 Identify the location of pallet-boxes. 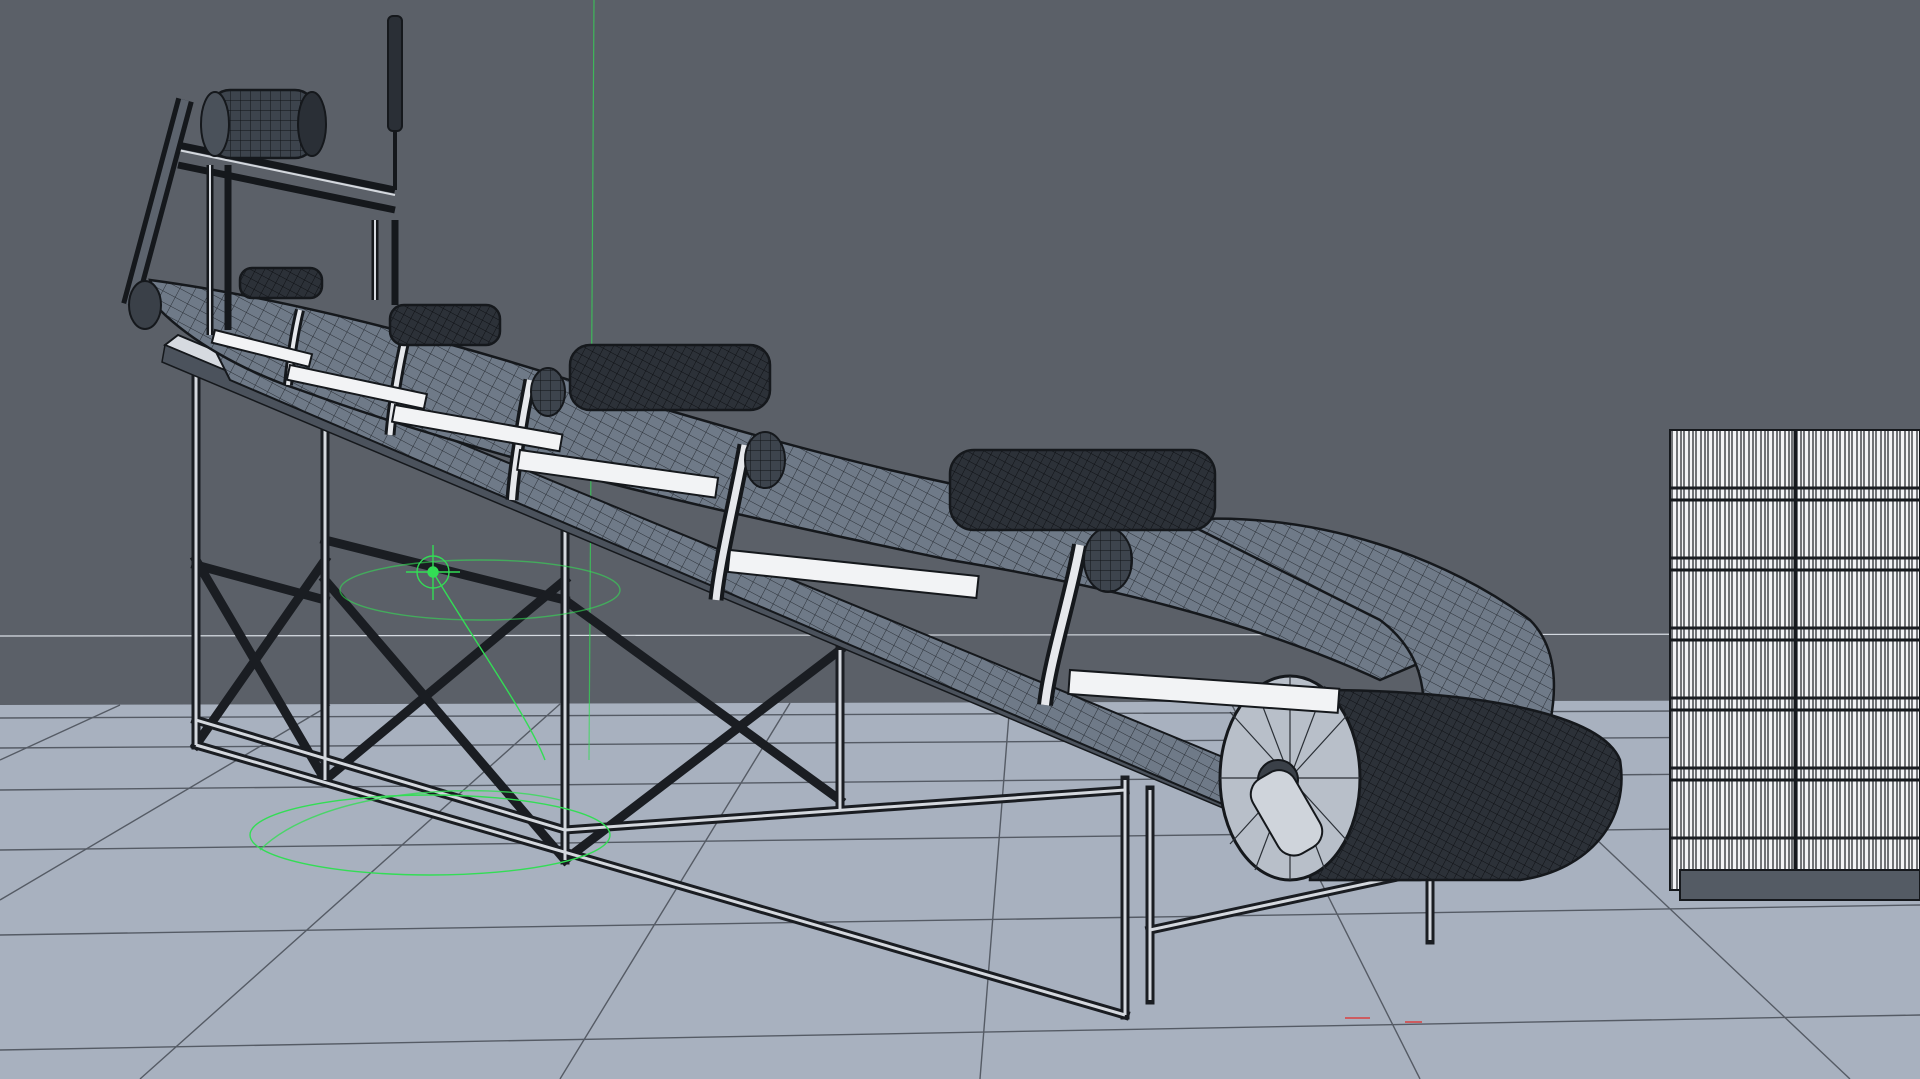
(1794, 665).